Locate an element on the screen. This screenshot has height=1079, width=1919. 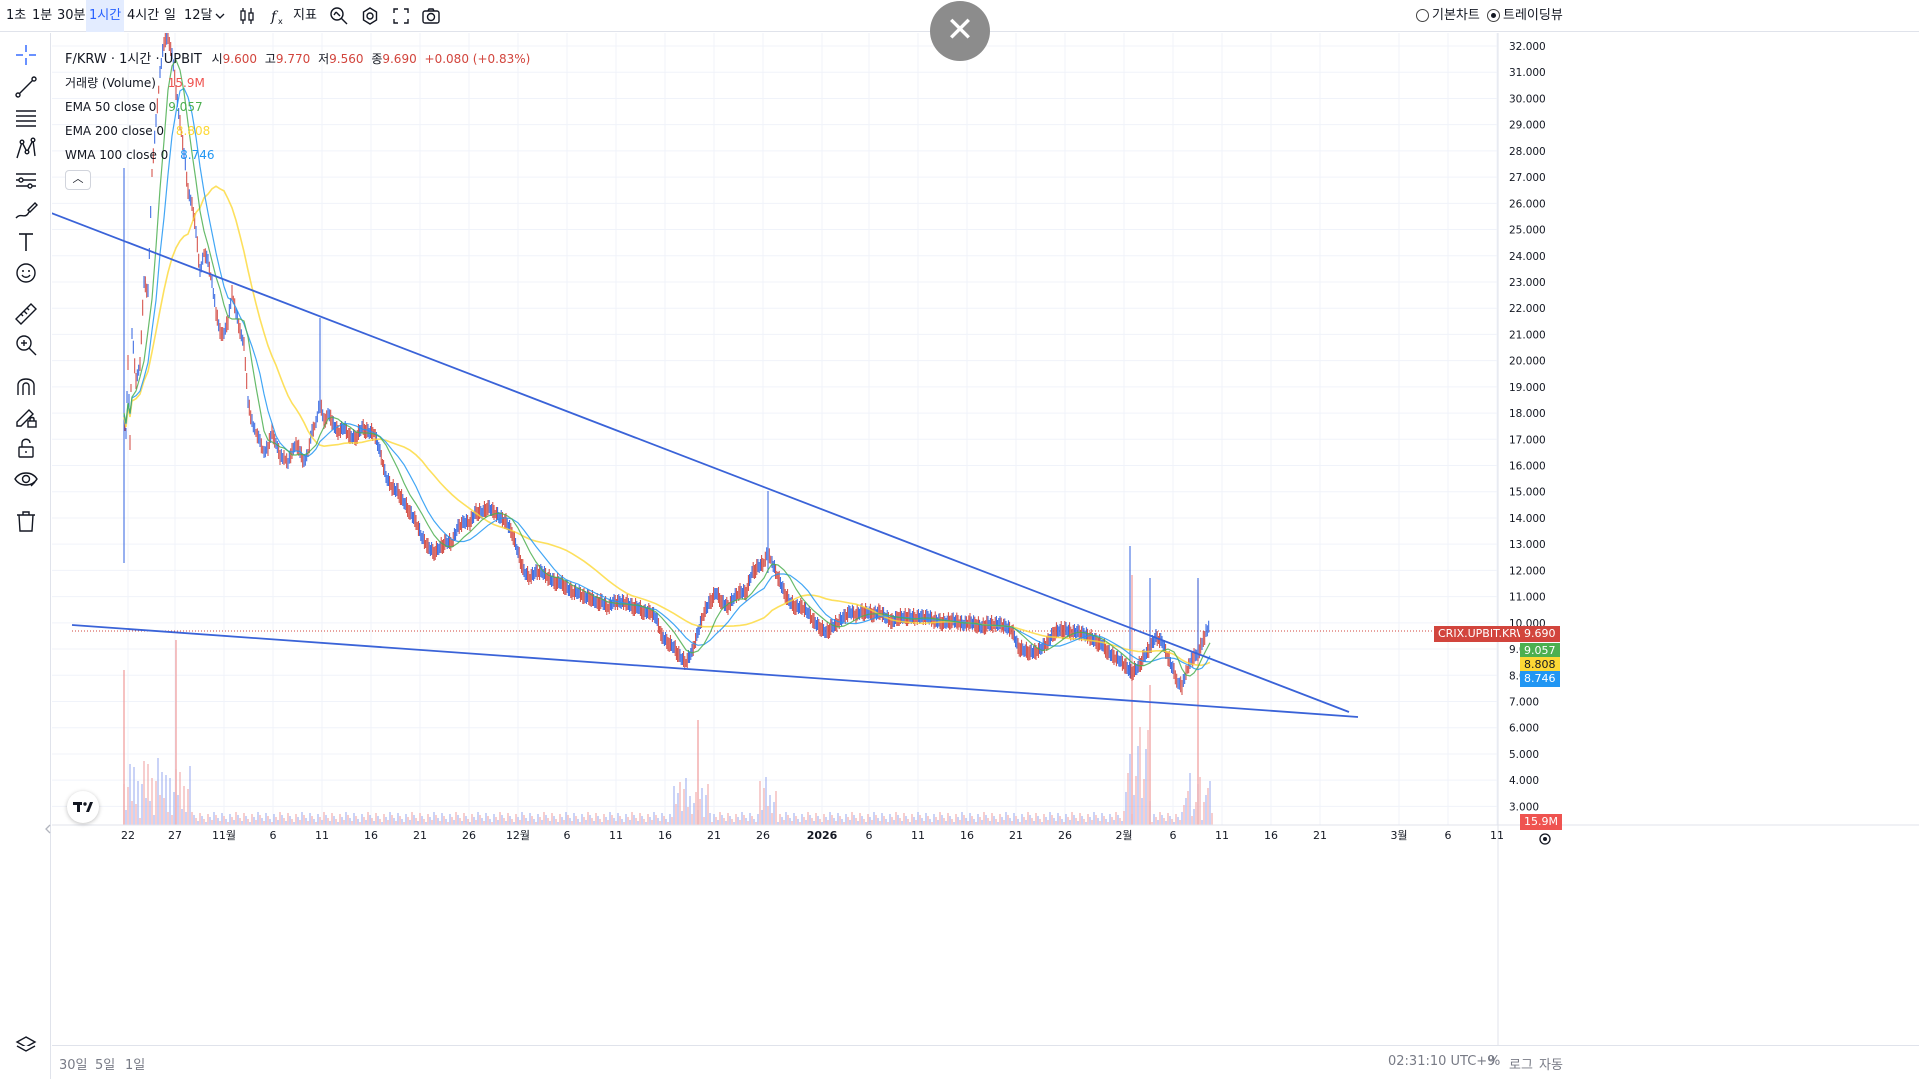
time-tick: 26 is located at coordinates (469, 835).